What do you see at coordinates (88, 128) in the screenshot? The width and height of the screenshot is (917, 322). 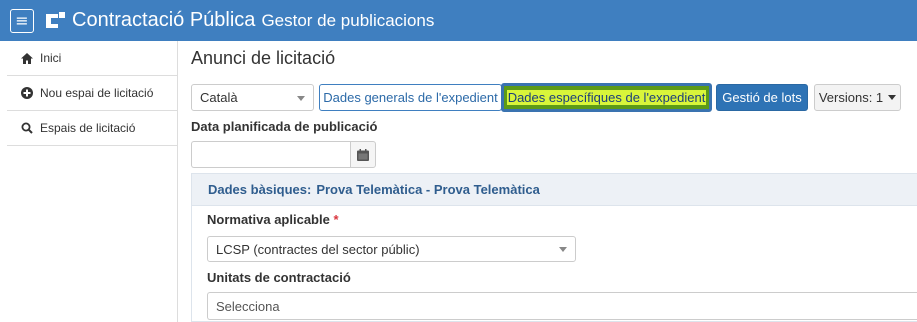 I see `sidebar-item-label: Espais de licitació` at bounding box center [88, 128].